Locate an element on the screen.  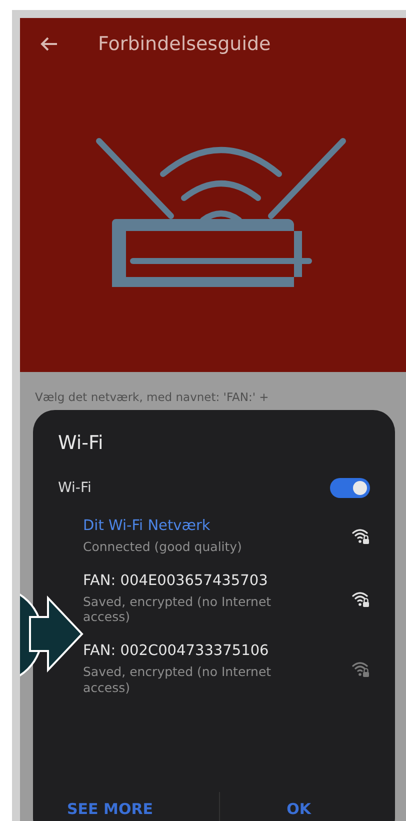
instruction-text: Vælg det netværk, med navnet: 'FAN:' + is located at coordinates (152, 397).